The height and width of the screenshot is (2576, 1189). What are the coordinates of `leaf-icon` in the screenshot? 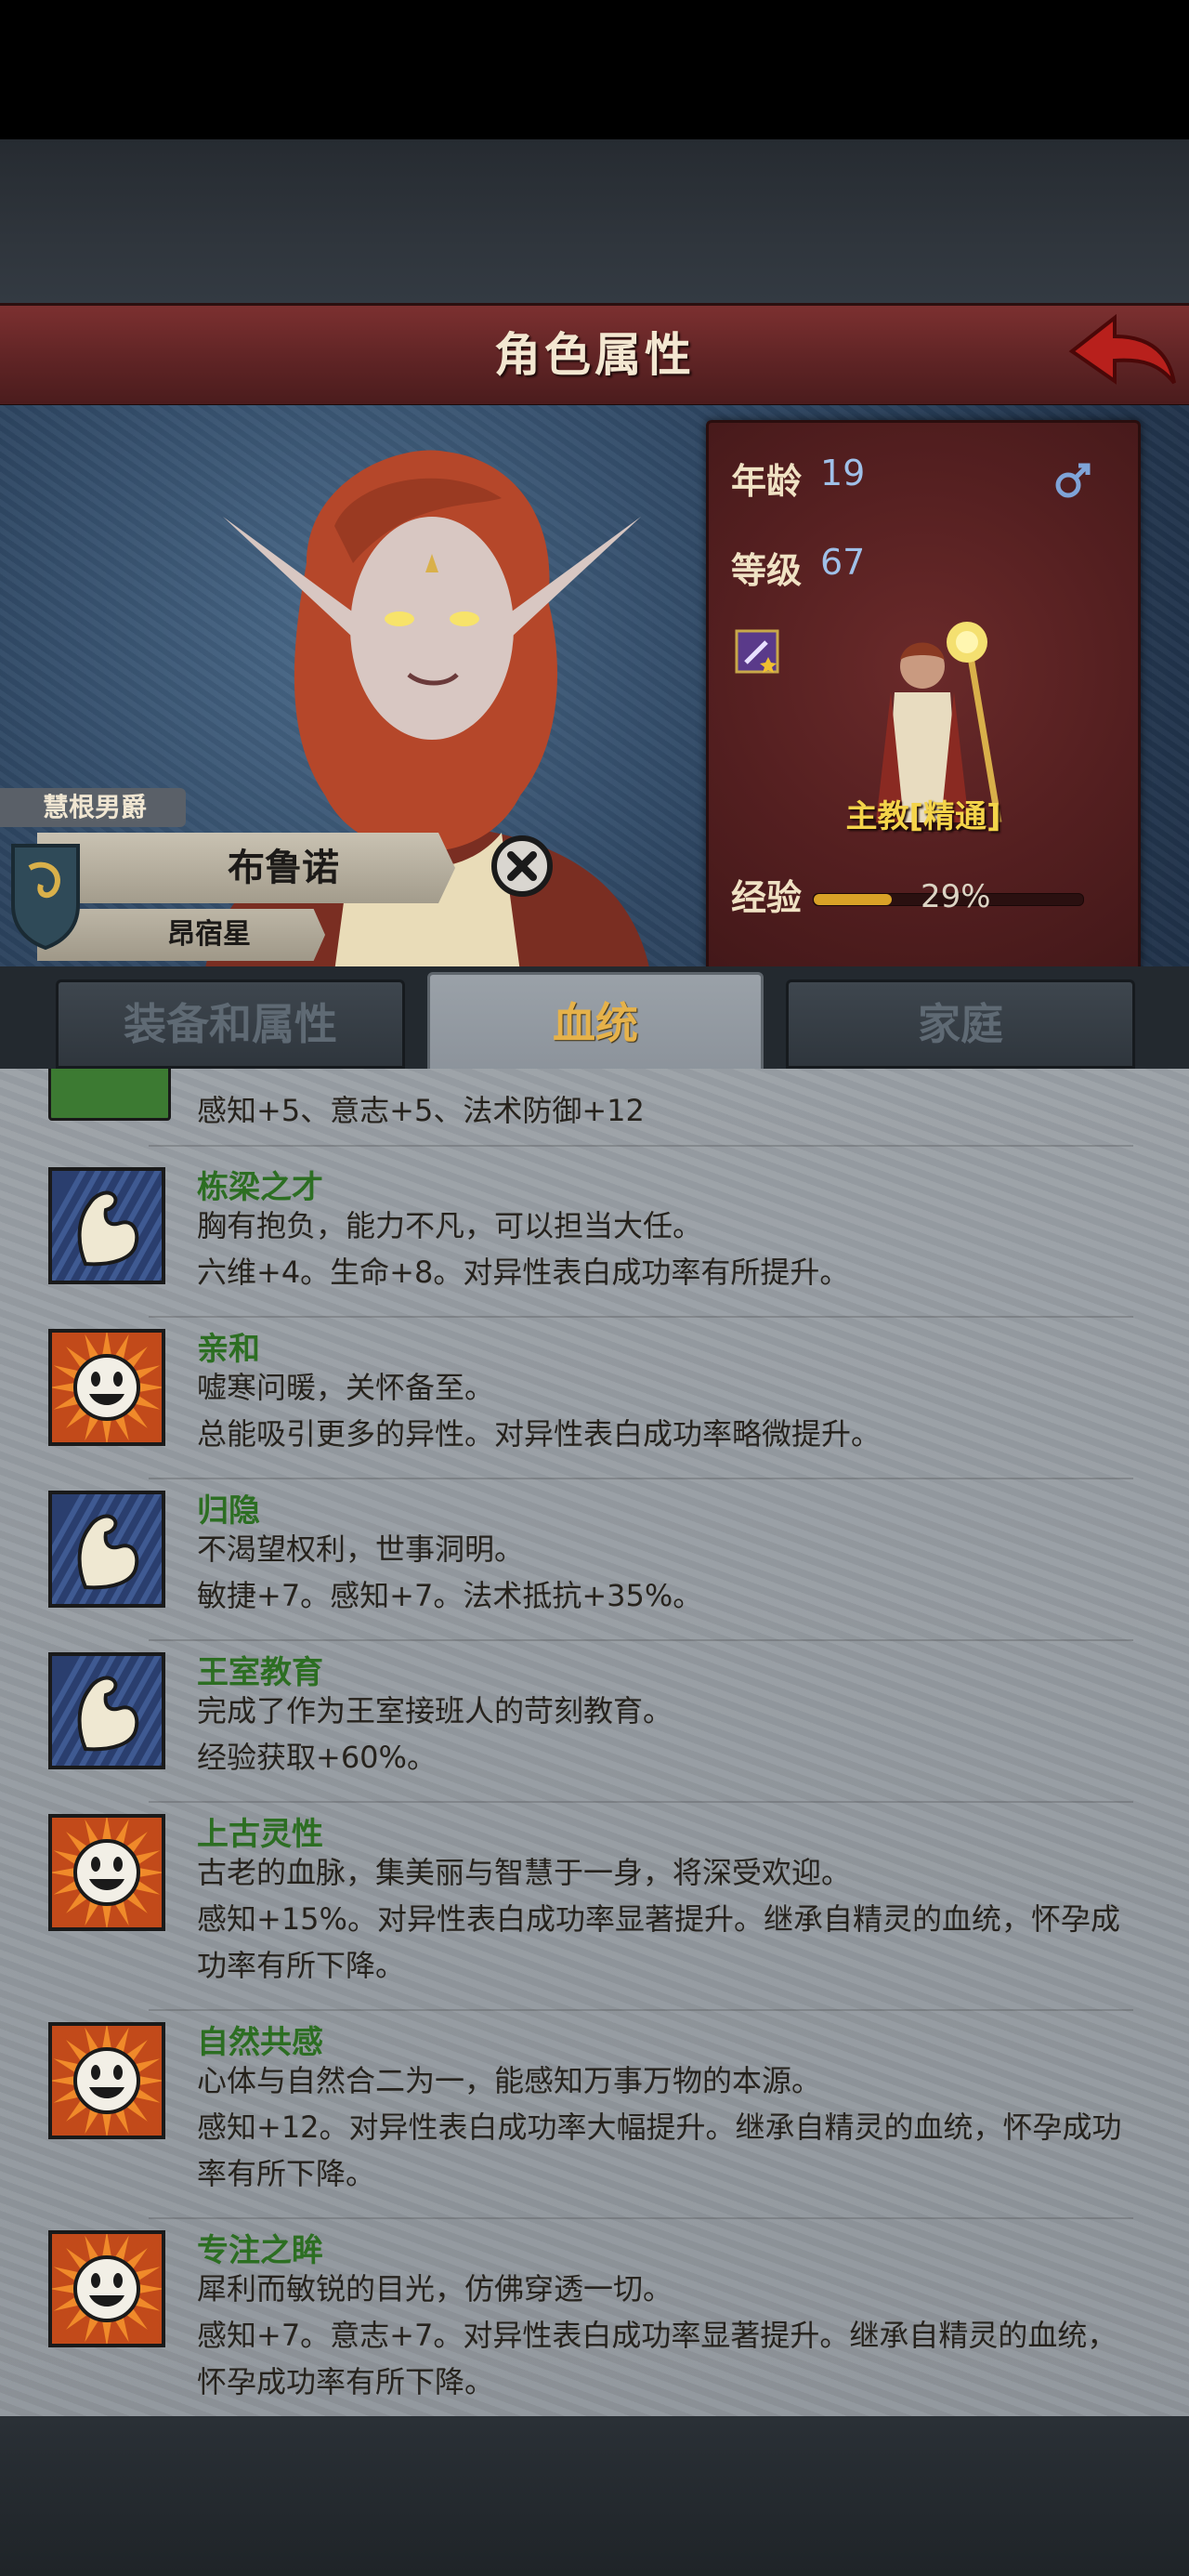 It's located at (110, 1095).